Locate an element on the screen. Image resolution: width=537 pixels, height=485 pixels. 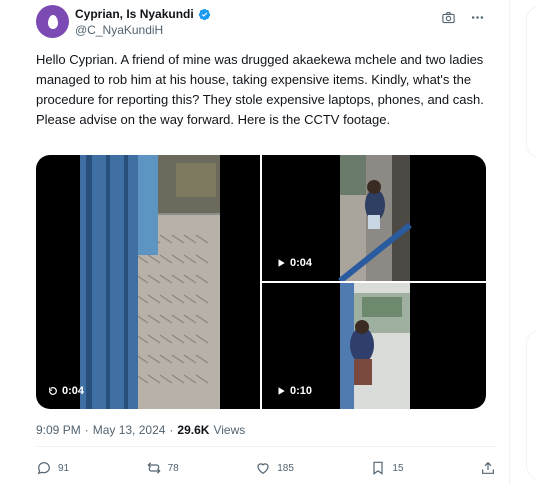
reply-button: 91 is located at coordinates (52, 468).